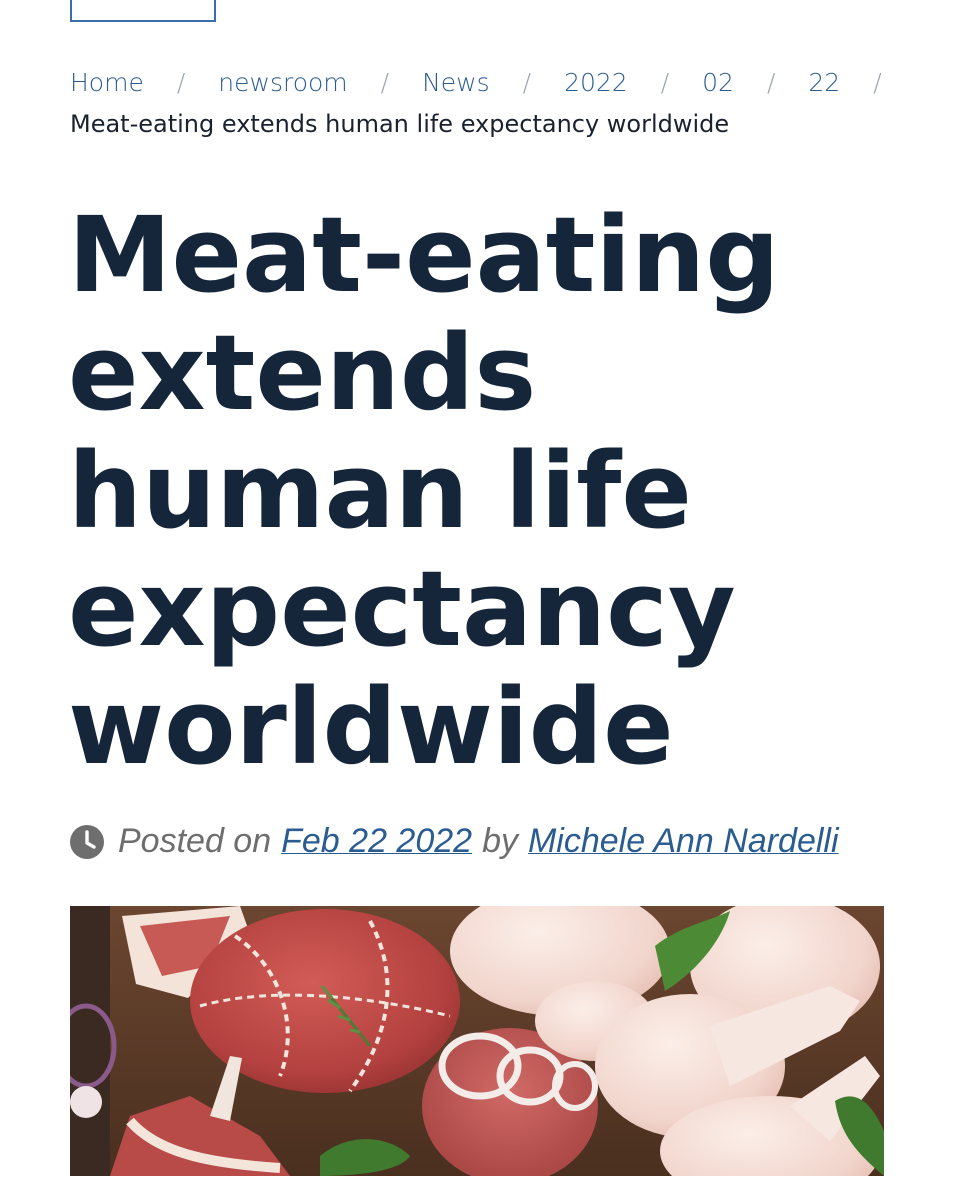  I want to click on breadcrumb-year: 2022, so click(596, 83).